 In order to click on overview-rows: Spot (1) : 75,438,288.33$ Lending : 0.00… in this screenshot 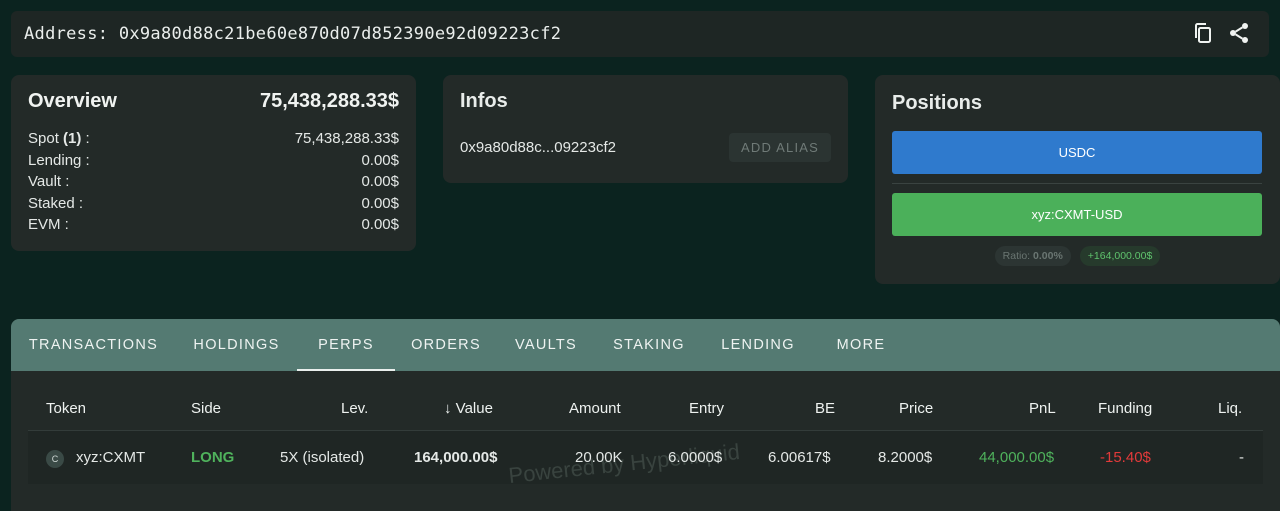, I will do `click(213, 182)`.